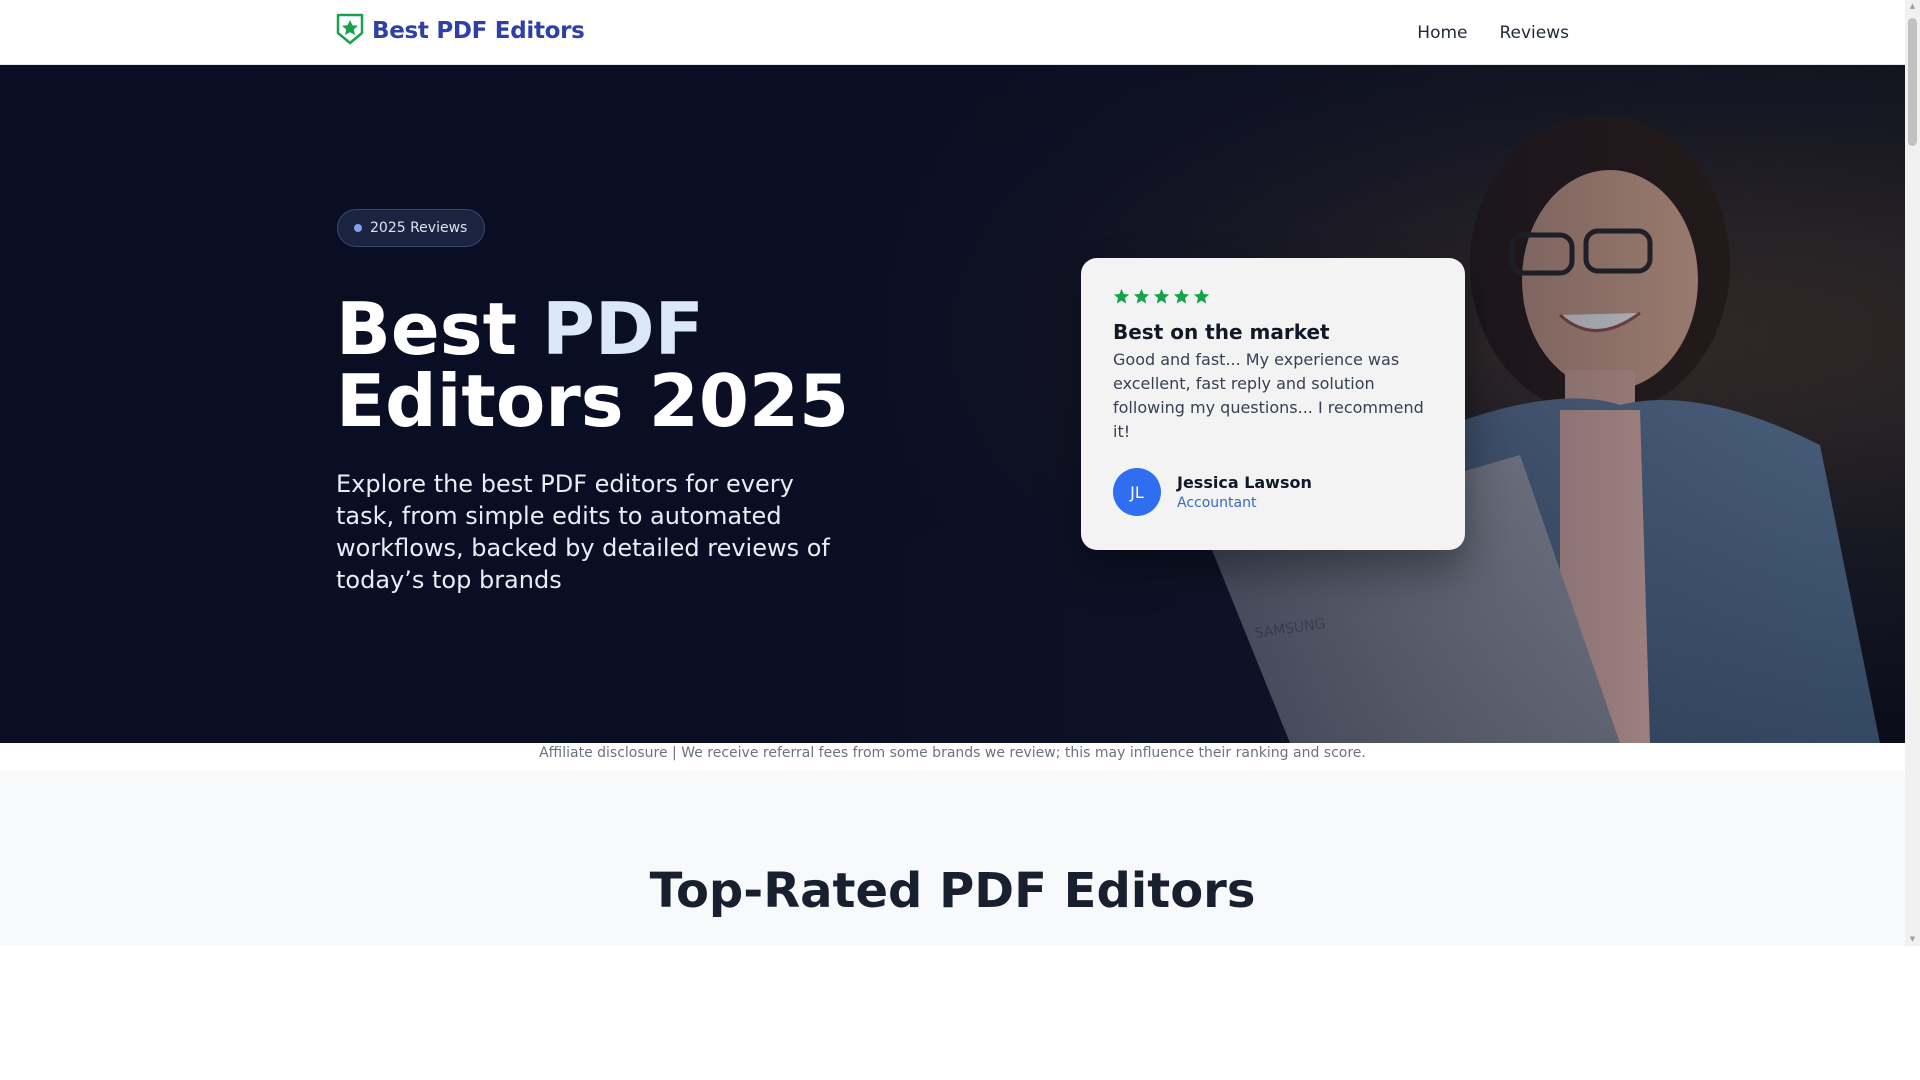 This screenshot has width=1920, height=1080. What do you see at coordinates (1493, 32) in the screenshot?
I see `main-nav: Home Reviews` at bounding box center [1493, 32].